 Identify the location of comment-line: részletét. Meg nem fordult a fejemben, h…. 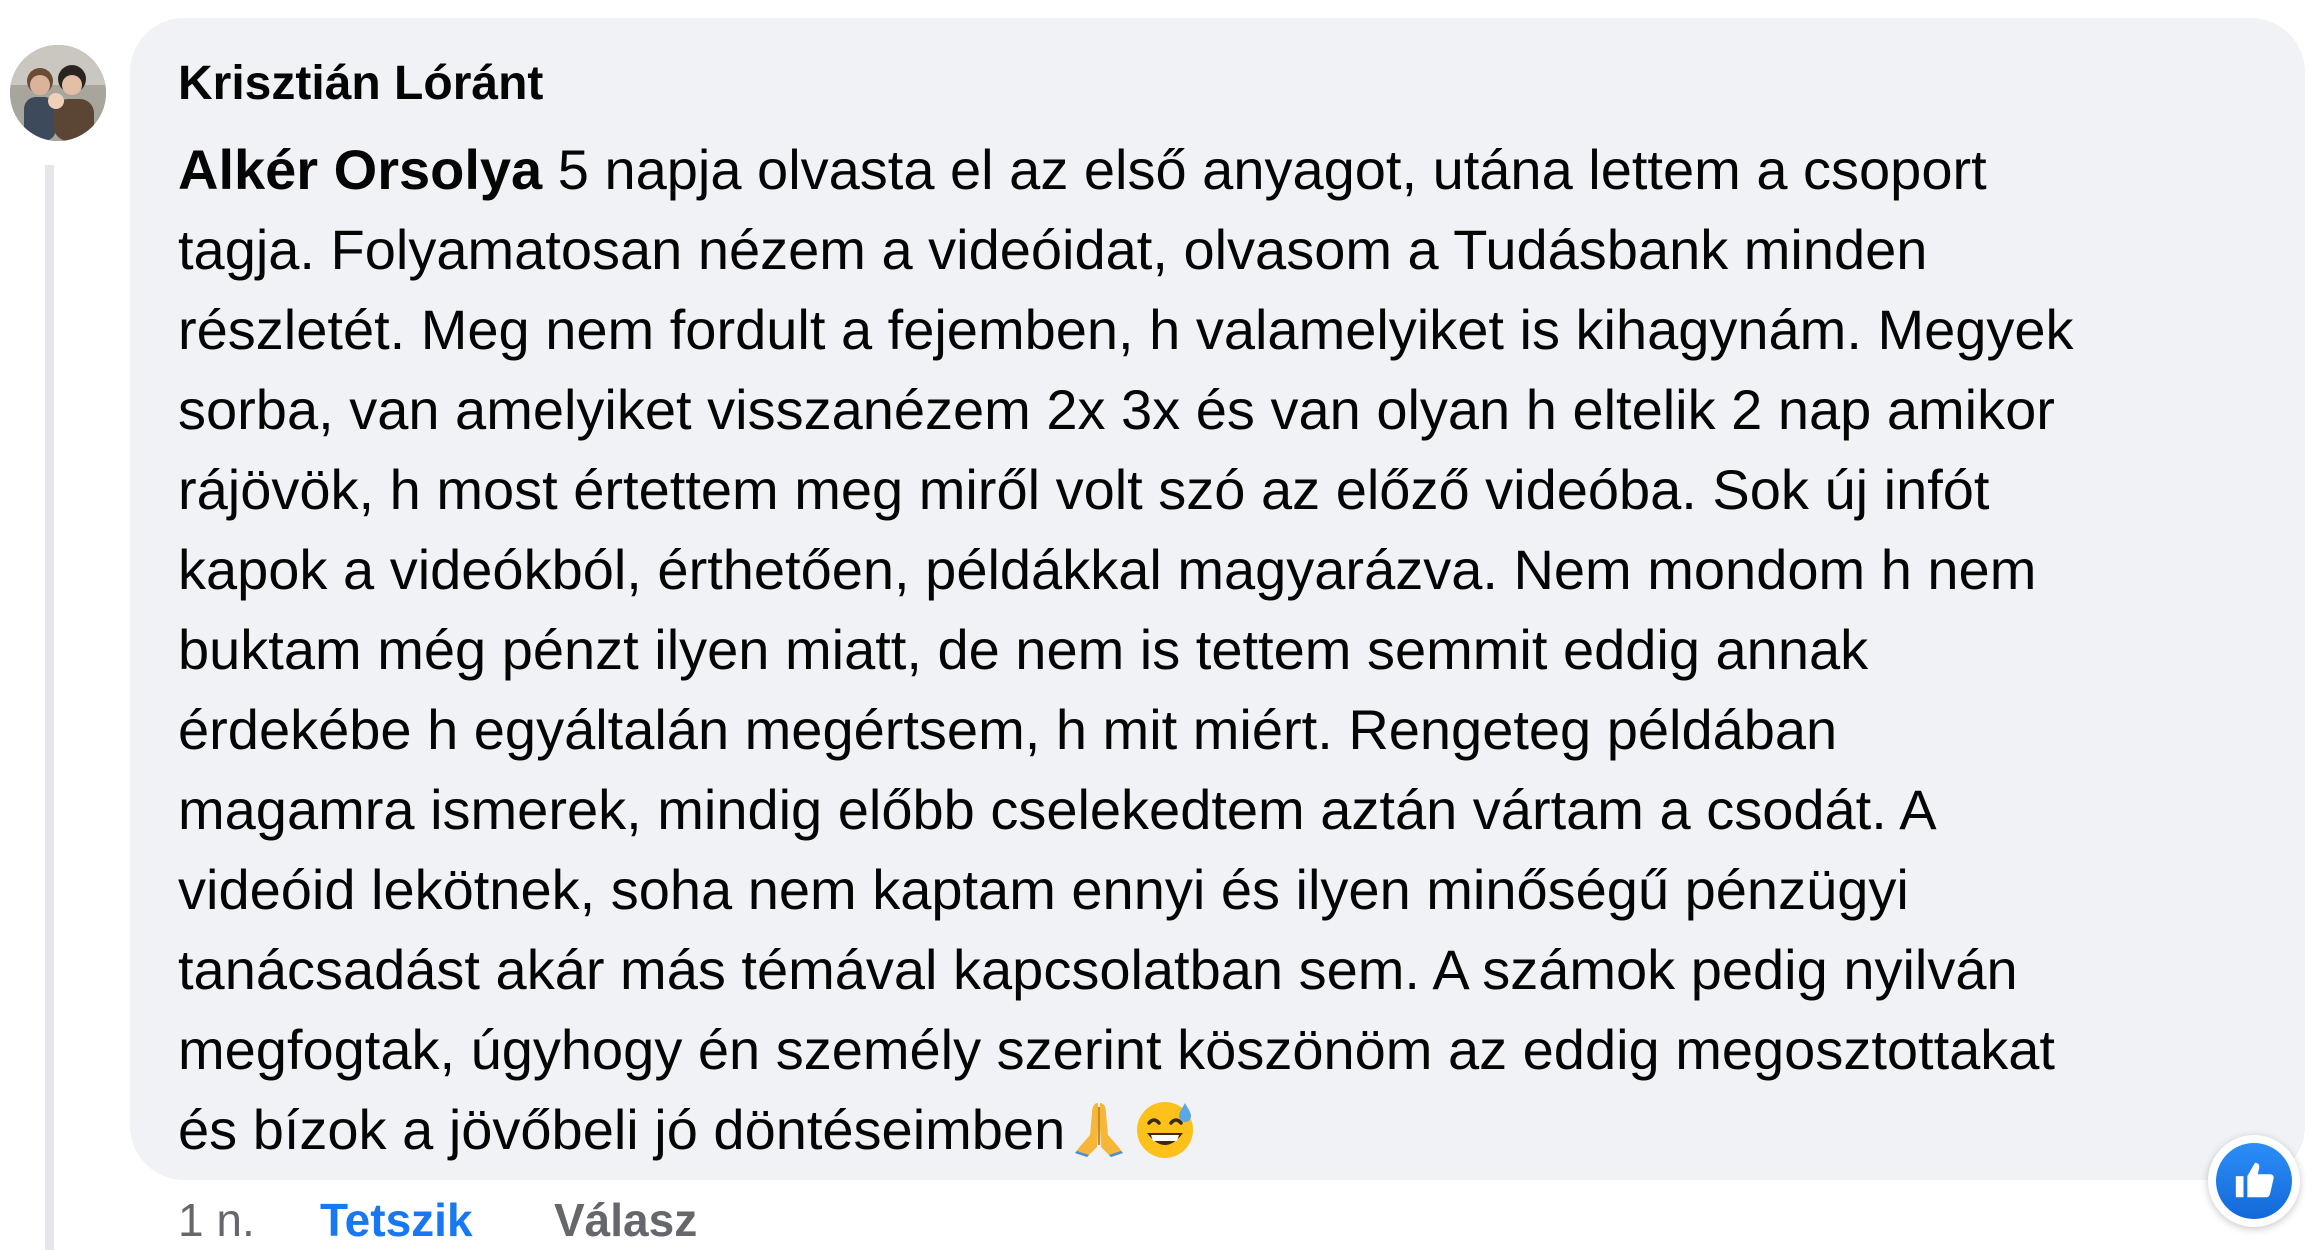
(1126, 329).